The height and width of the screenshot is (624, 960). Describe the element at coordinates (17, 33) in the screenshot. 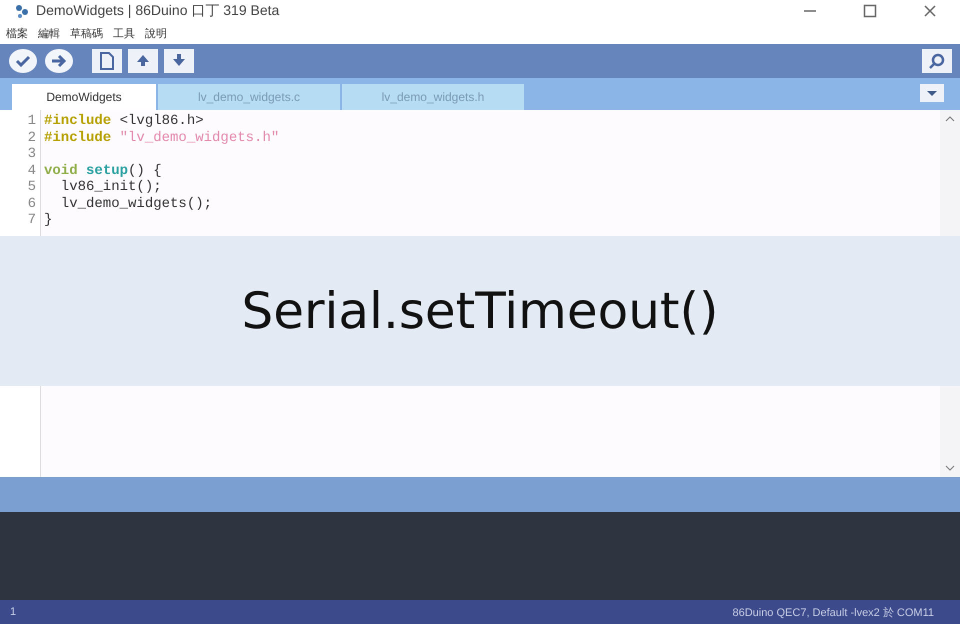

I see `menu-item: 檔案` at that location.